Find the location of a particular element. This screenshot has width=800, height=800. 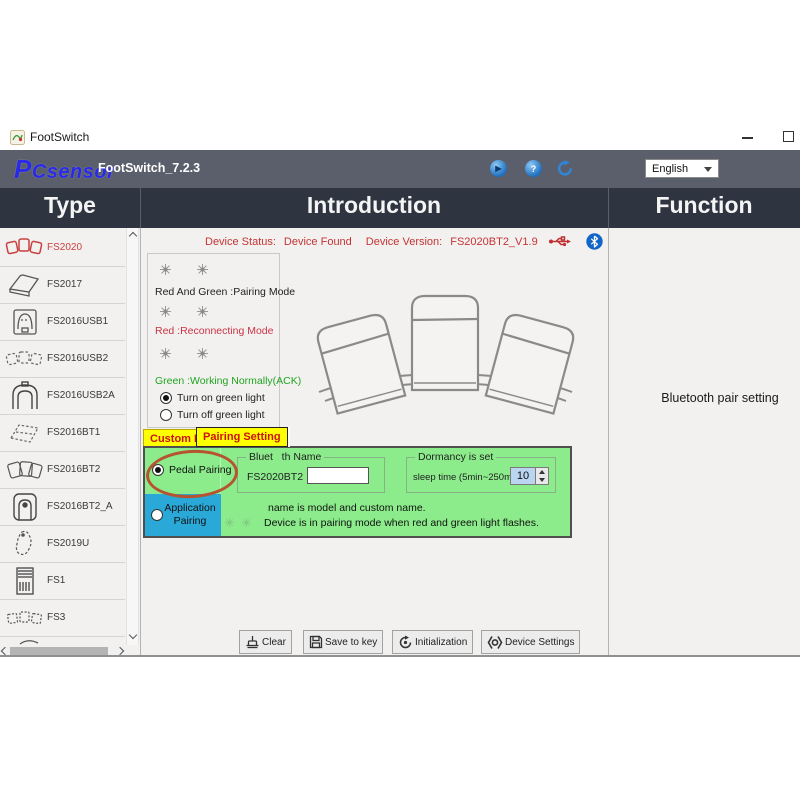

device-version-value: FS2020BT2_V1.9 is located at coordinates (494, 241).